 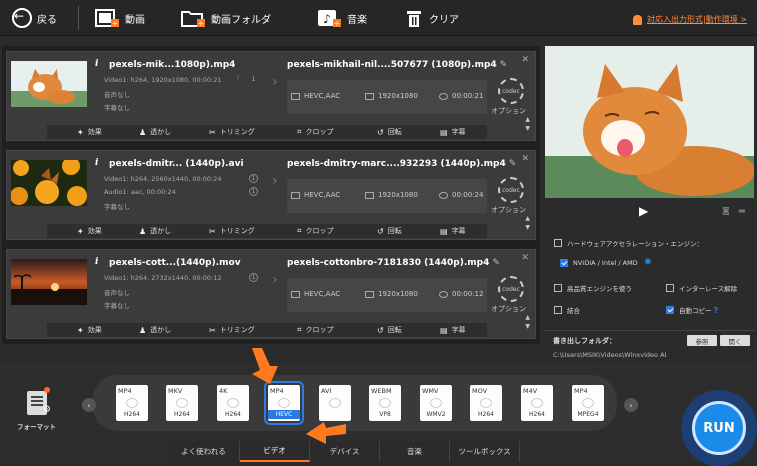 I want to click on format-card: MKV H264, so click(x=182, y=403).